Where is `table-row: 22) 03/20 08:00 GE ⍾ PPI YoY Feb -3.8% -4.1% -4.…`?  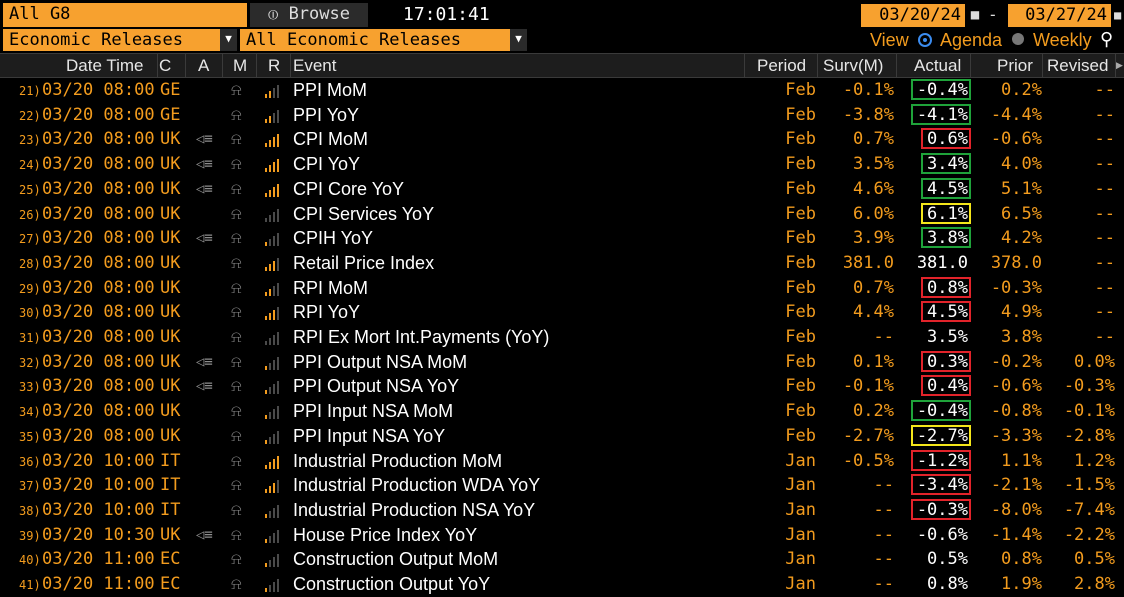 table-row: 22) 03/20 08:00 GE ⍾ PPI YoY Feb -3.8% -4.1% -4.… is located at coordinates (562, 115).